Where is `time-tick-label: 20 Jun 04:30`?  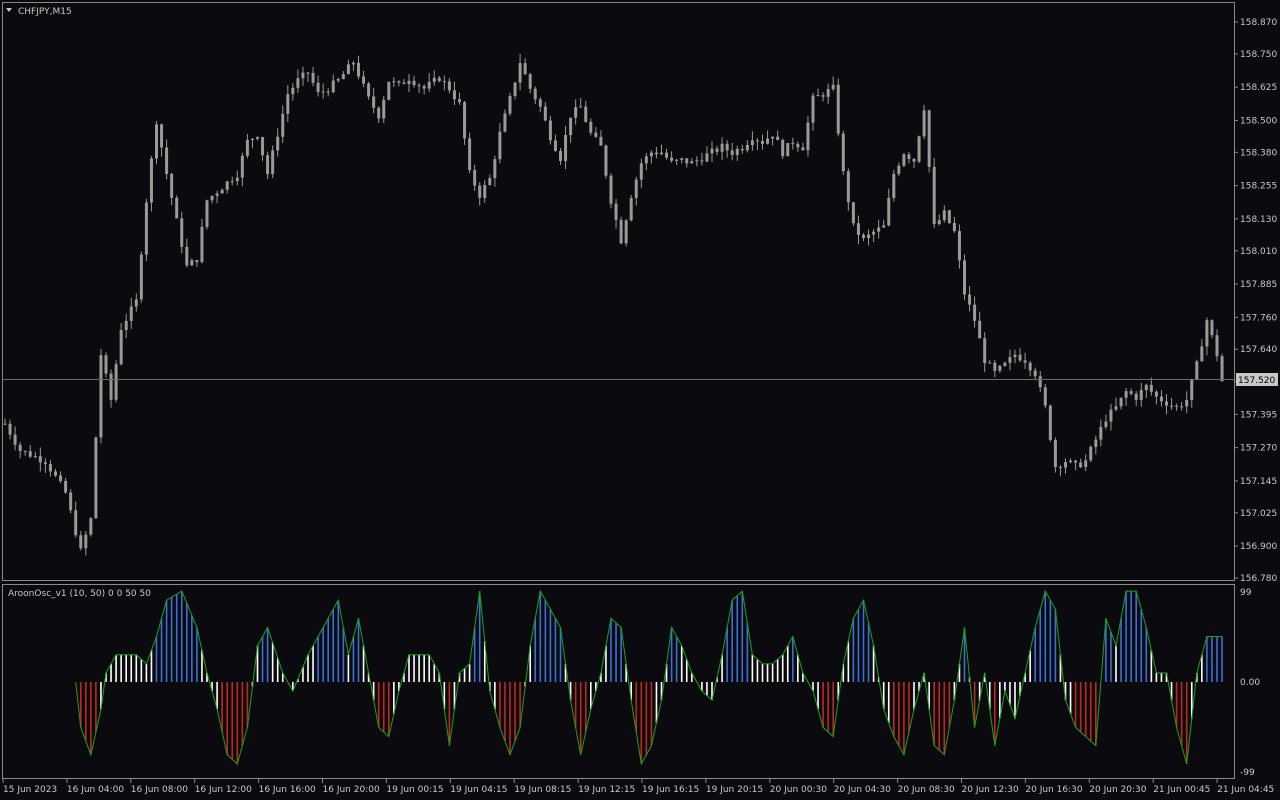
time-tick-label: 20 Jun 04:30 is located at coordinates (862, 790).